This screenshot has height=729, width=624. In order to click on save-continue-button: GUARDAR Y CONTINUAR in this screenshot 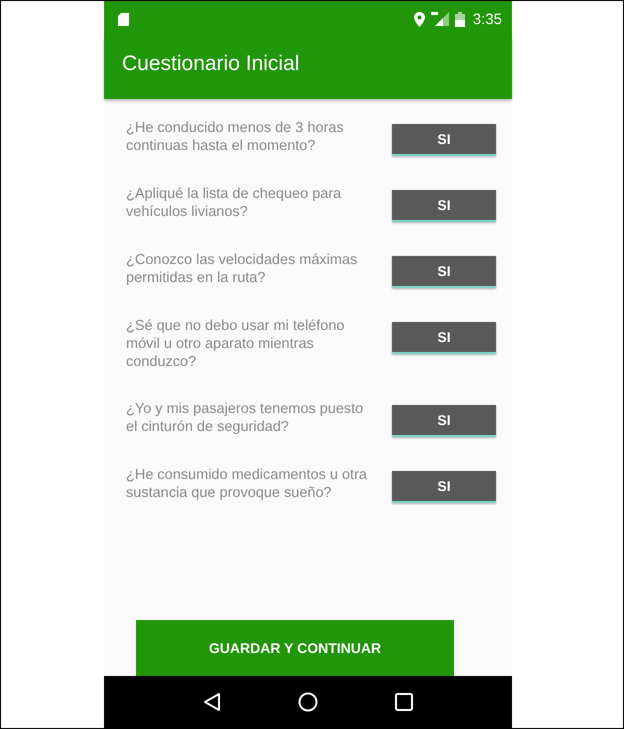, I will do `click(295, 648)`.